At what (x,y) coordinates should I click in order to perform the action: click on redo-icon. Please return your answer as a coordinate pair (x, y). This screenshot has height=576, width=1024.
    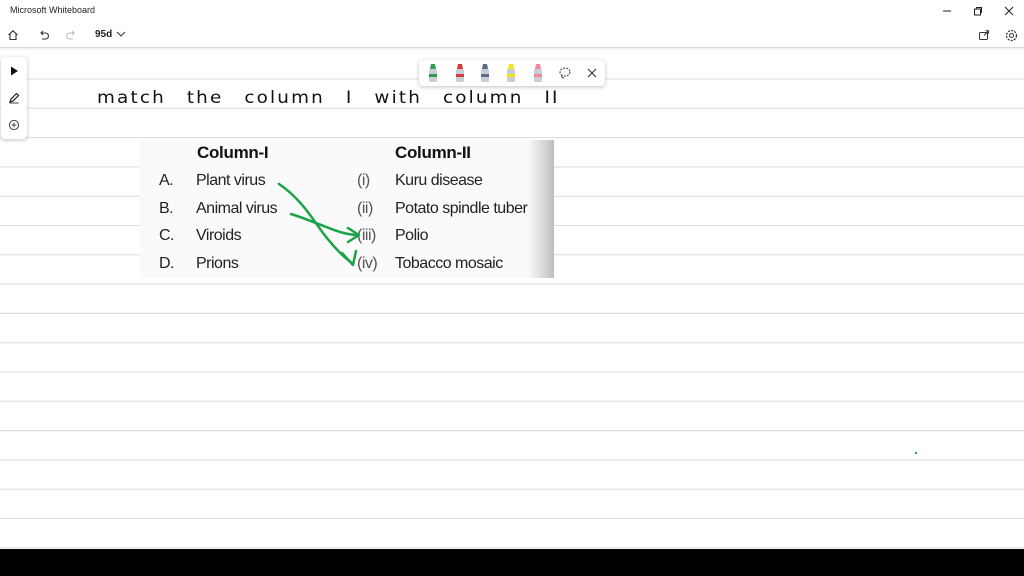
    Looking at the image, I should click on (70, 35).